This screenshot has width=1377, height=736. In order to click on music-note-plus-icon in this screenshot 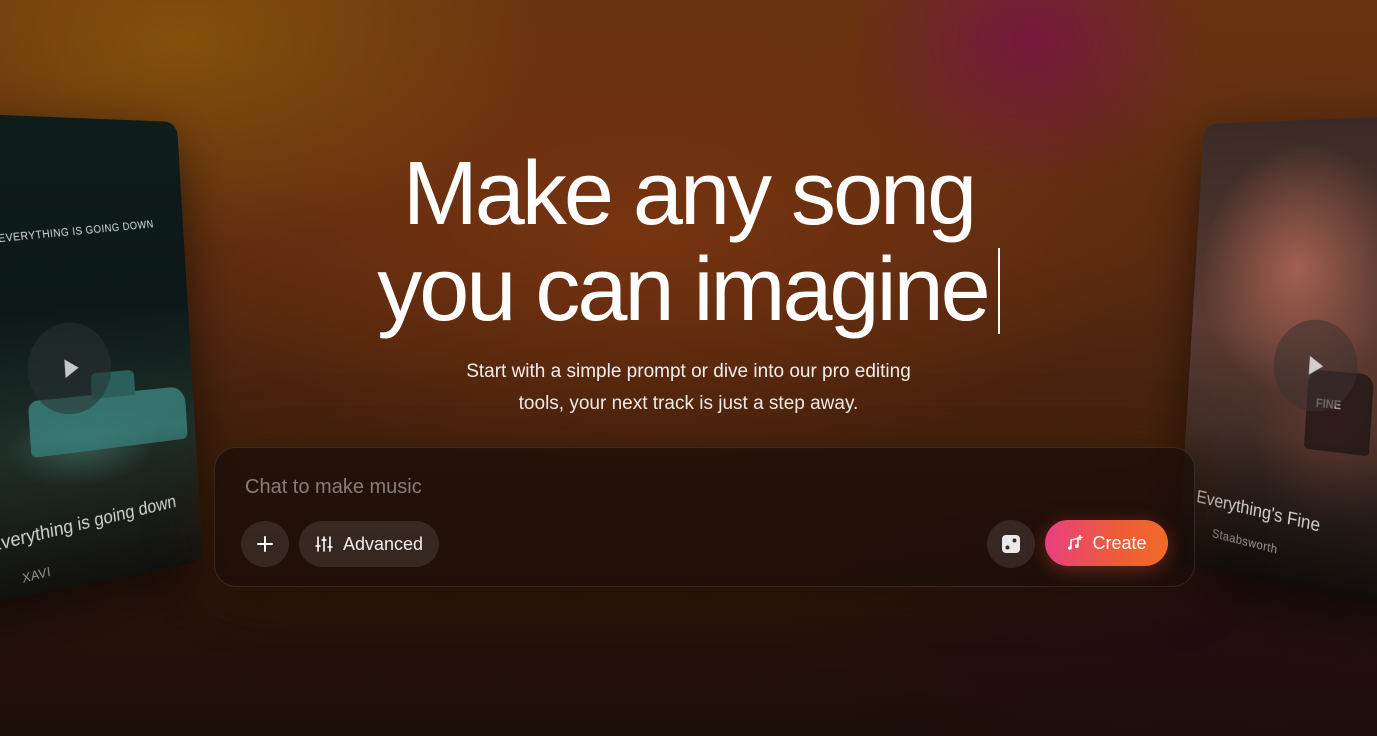, I will do `click(1076, 542)`.